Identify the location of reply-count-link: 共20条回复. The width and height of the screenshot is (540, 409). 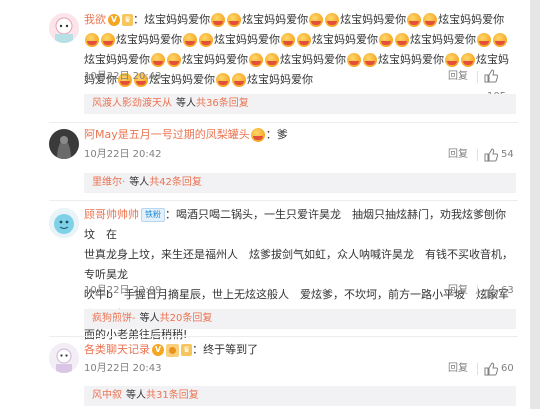
(186, 318).